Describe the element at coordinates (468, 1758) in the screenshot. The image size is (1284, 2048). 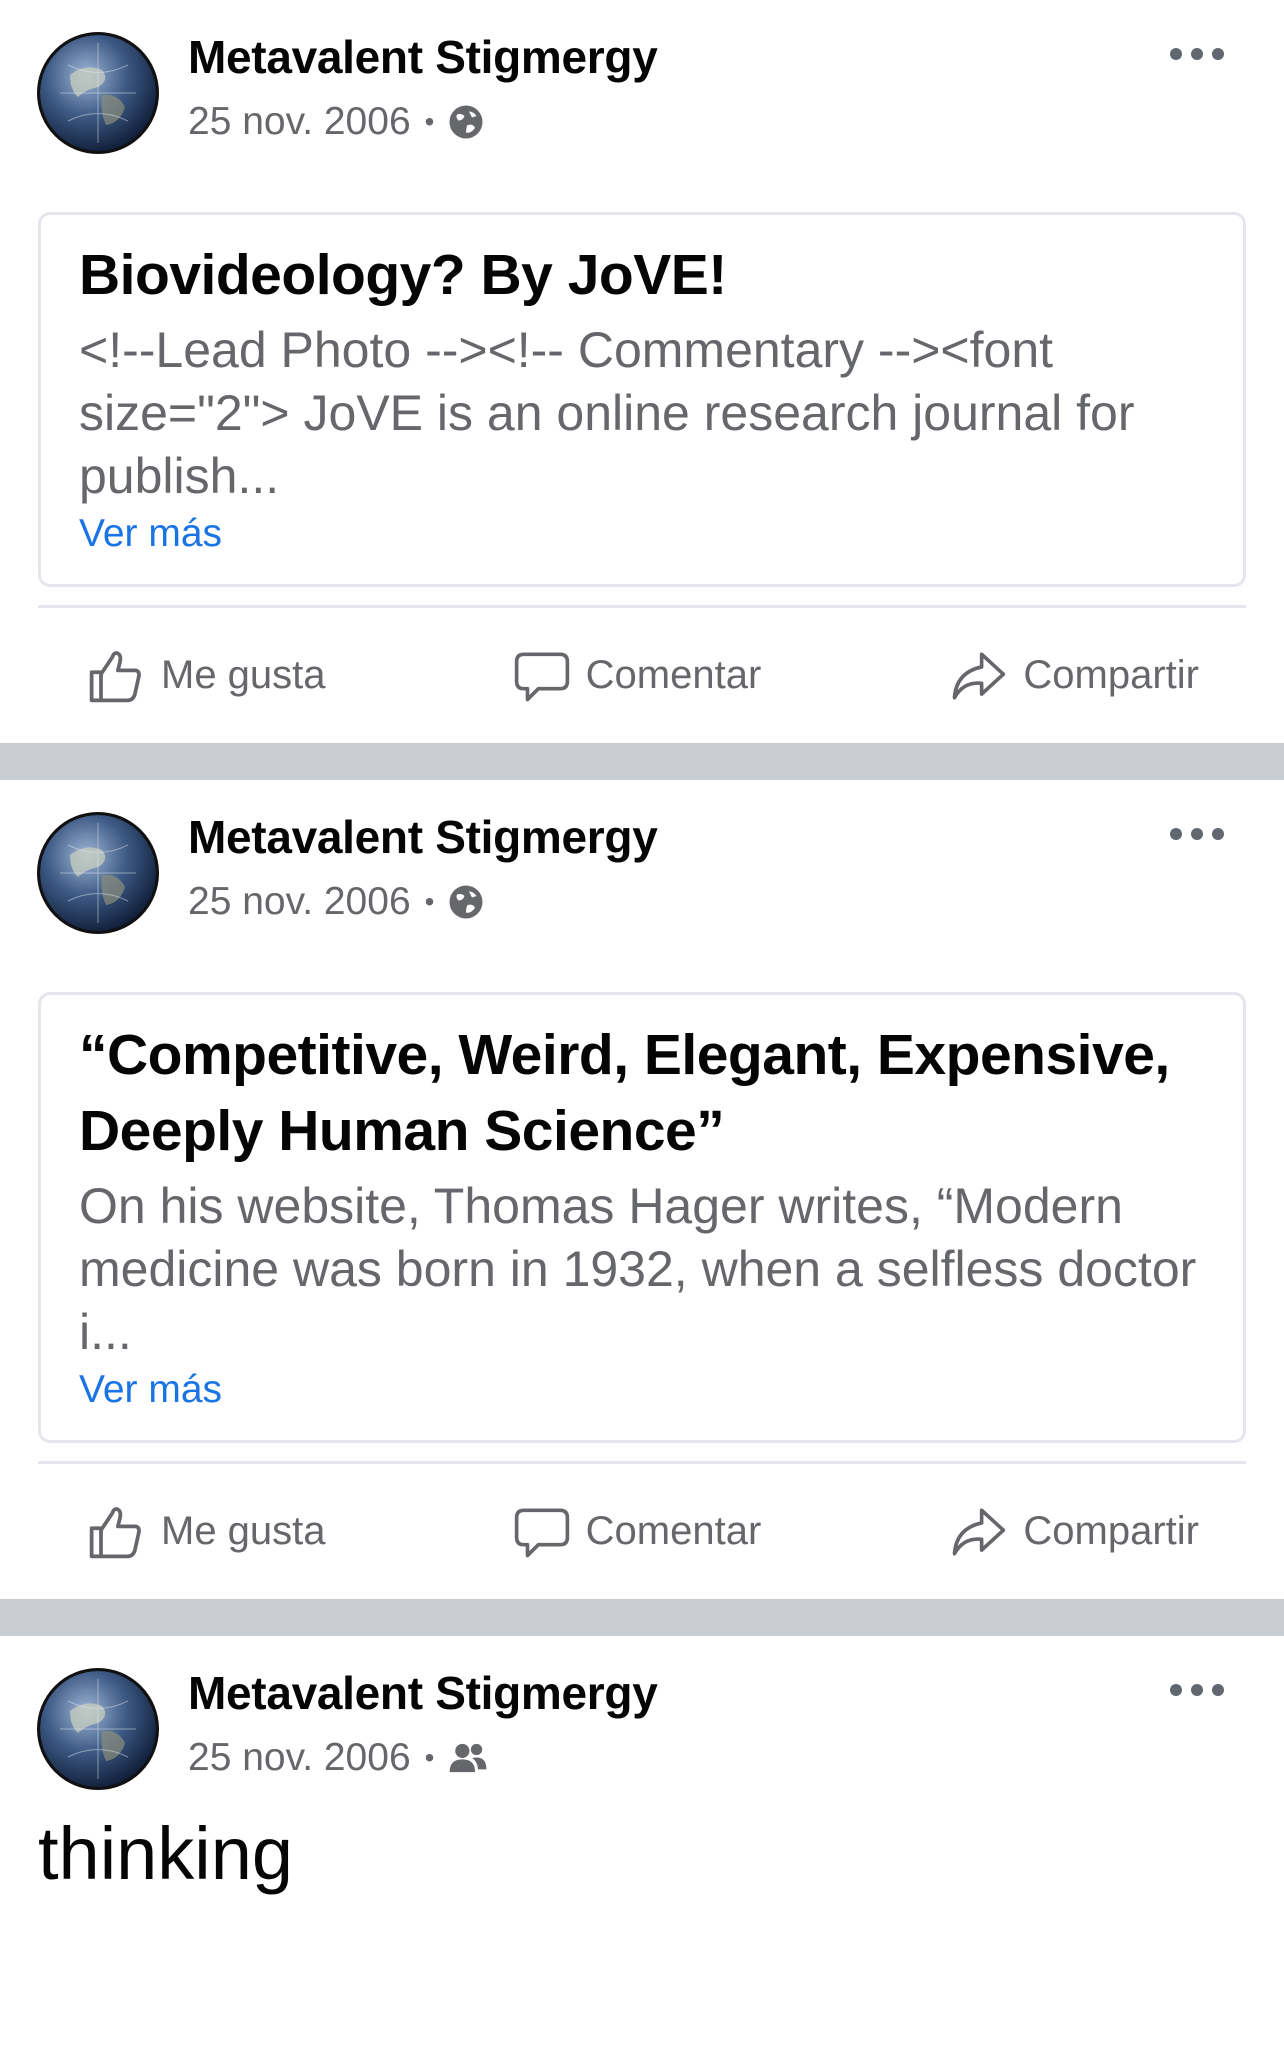
I see `friends-icon` at that location.